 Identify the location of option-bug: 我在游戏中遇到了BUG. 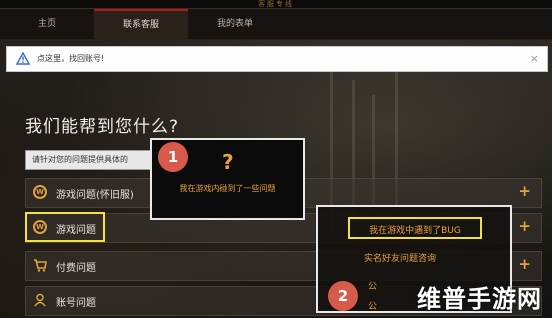
(415, 228).